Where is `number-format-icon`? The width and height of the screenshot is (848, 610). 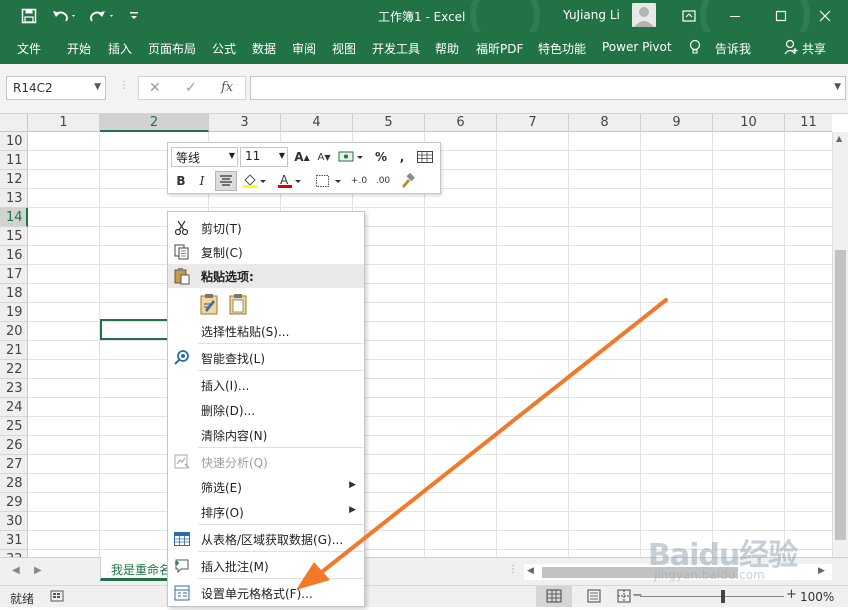
number-format-icon is located at coordinates (351, 157).